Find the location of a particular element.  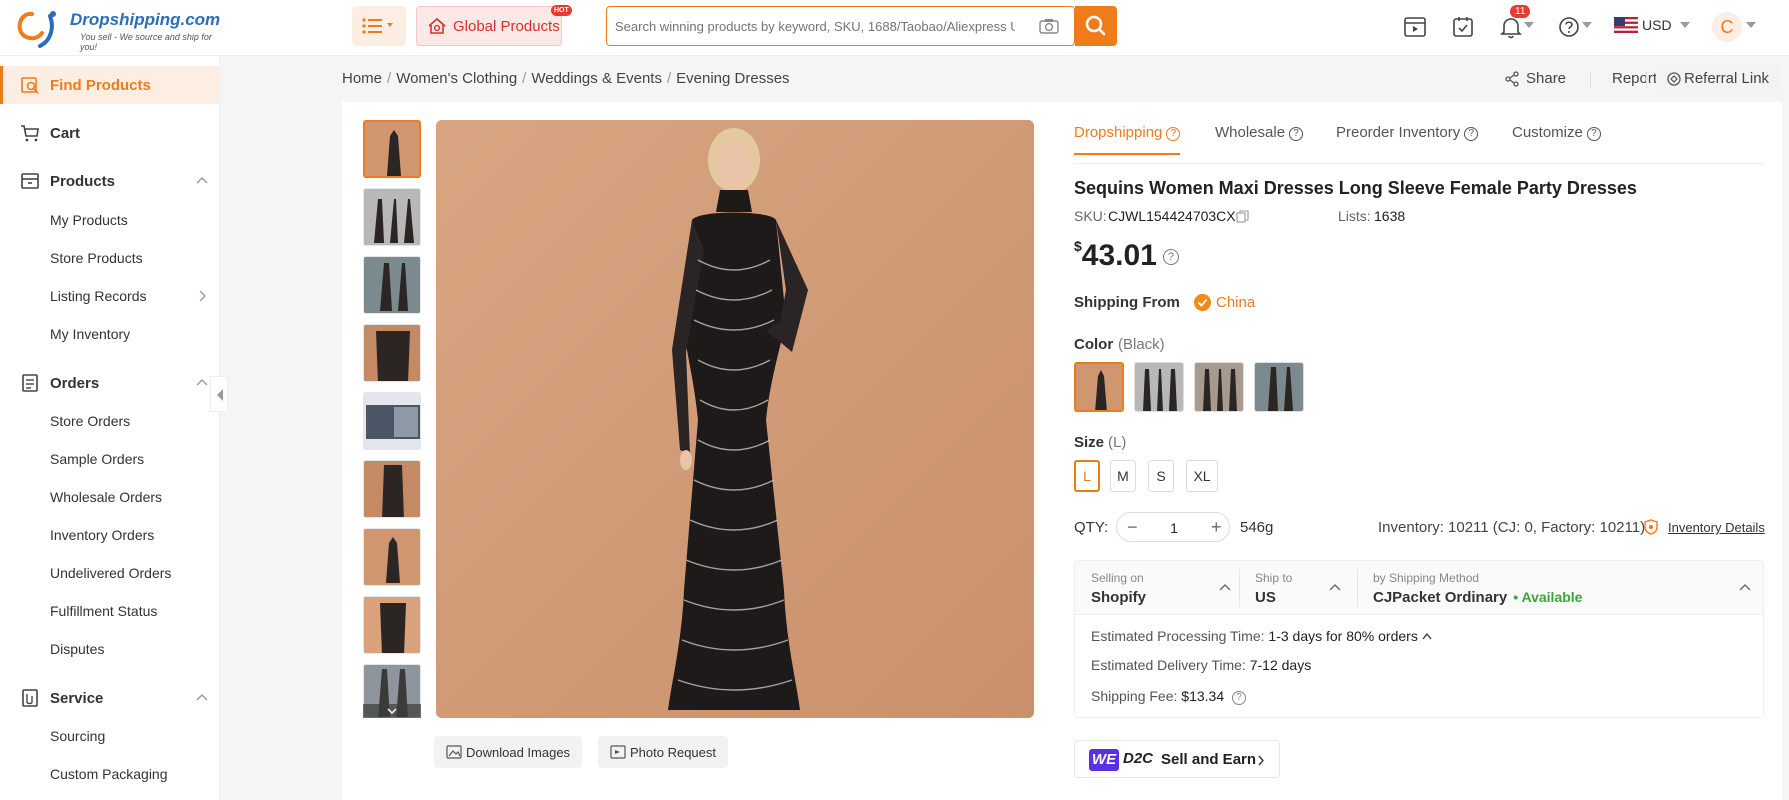

sidebar-item-find-products: Find Products is located at coordinates (110, 85).